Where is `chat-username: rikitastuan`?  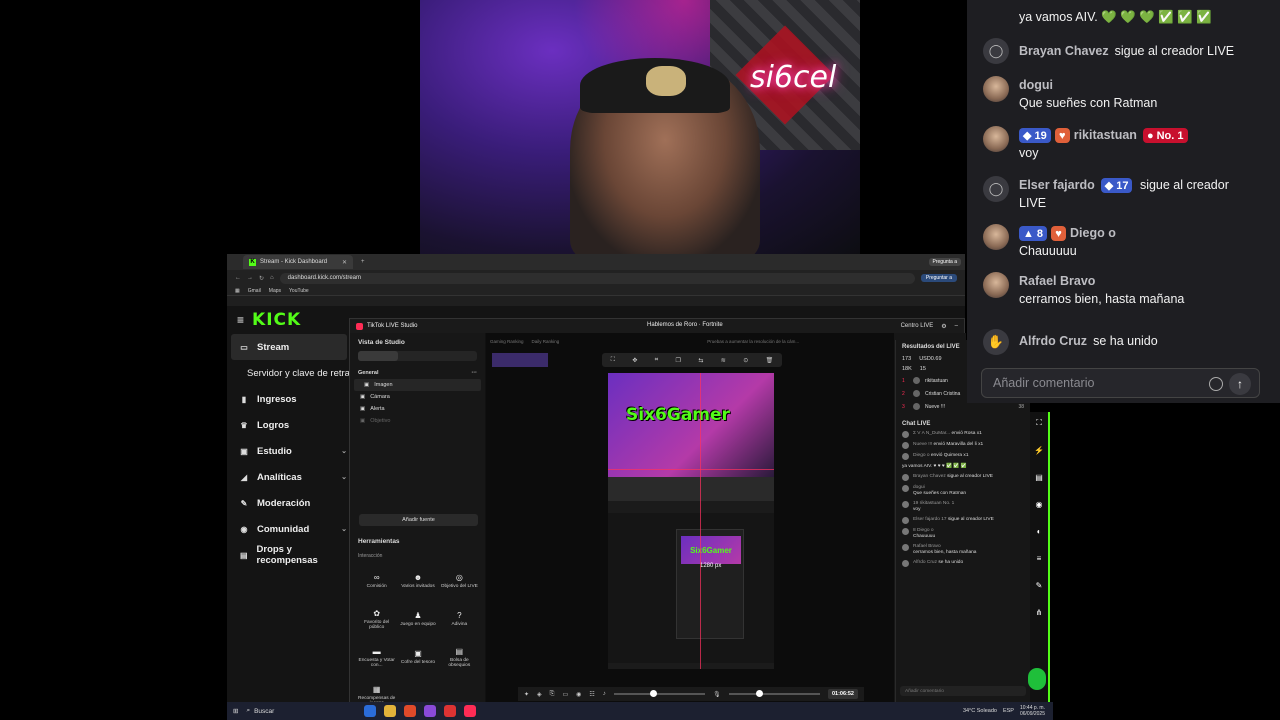 chat-username: rikitastuan is located at coordinates (1105, 135).